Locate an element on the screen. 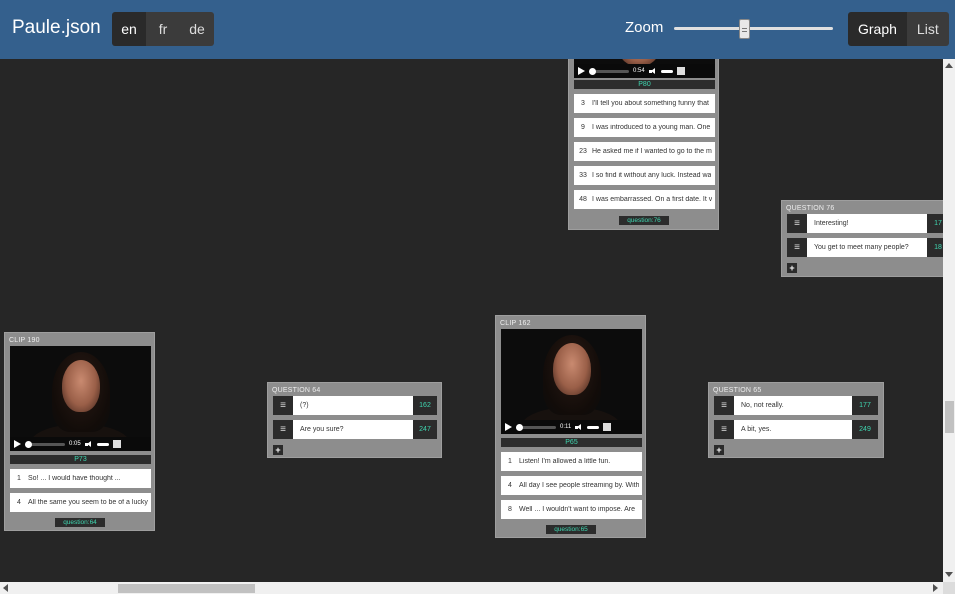 Image resolution: width=955 pixels, height=594 pixels. answer-number: 8 is located at coordinates (510, 509).